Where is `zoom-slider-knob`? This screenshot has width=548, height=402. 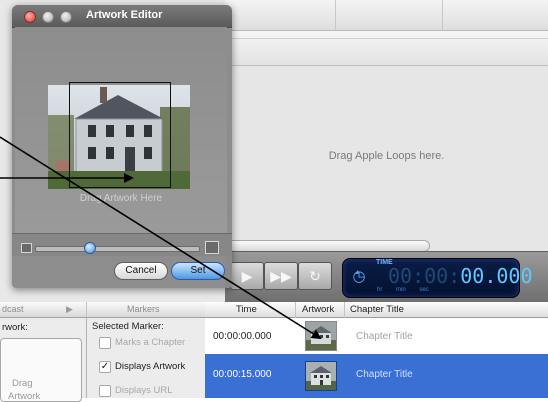
zoom-slider-knob is located at coordinates (90, 248).